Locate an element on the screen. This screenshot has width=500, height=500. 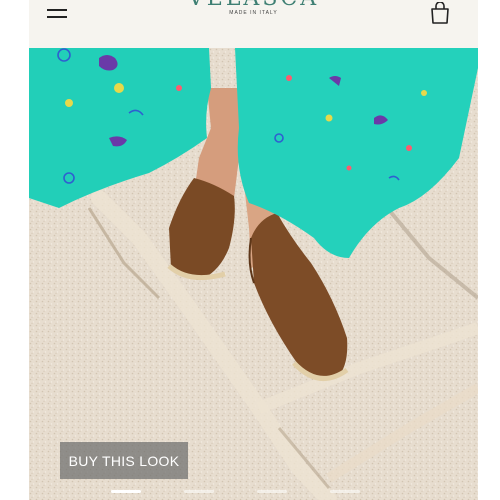
brand-logo: VELASCA MADE IN ITALY is located at coordinates (253, 8).